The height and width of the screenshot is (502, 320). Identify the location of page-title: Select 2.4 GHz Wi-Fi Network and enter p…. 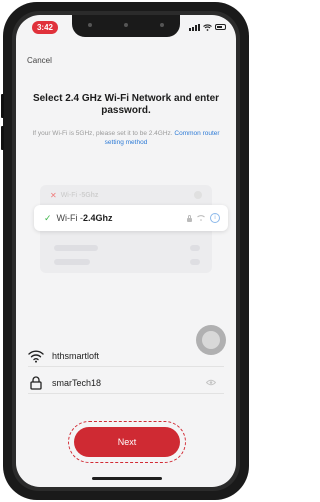
(126, 104).